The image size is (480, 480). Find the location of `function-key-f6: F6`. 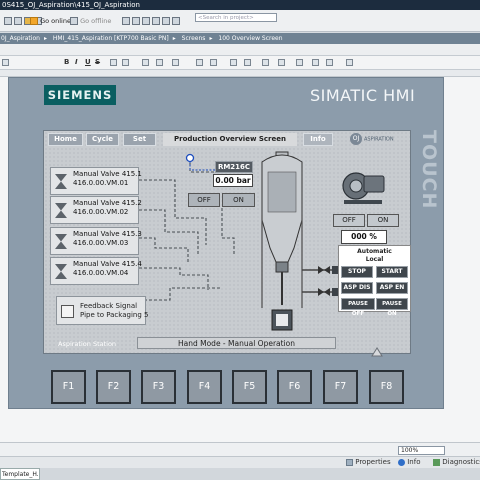

function-key-f6: F6 is located at coordinates (294, 387).